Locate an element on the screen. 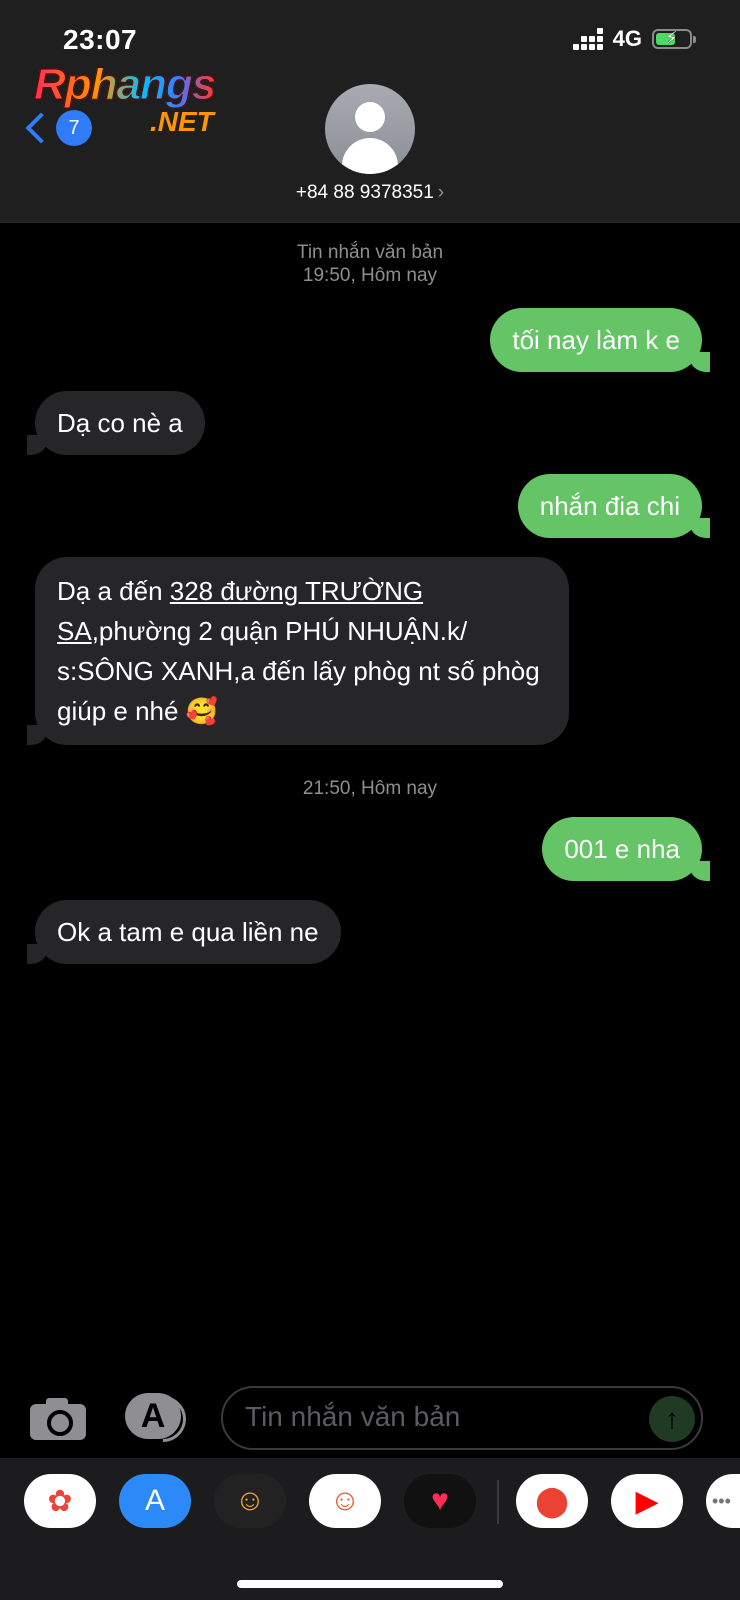 This screenshot has width=740, height=1600. message-input-placeholder: Tin nhắn văn bản is located at coordinates (353, 1416).